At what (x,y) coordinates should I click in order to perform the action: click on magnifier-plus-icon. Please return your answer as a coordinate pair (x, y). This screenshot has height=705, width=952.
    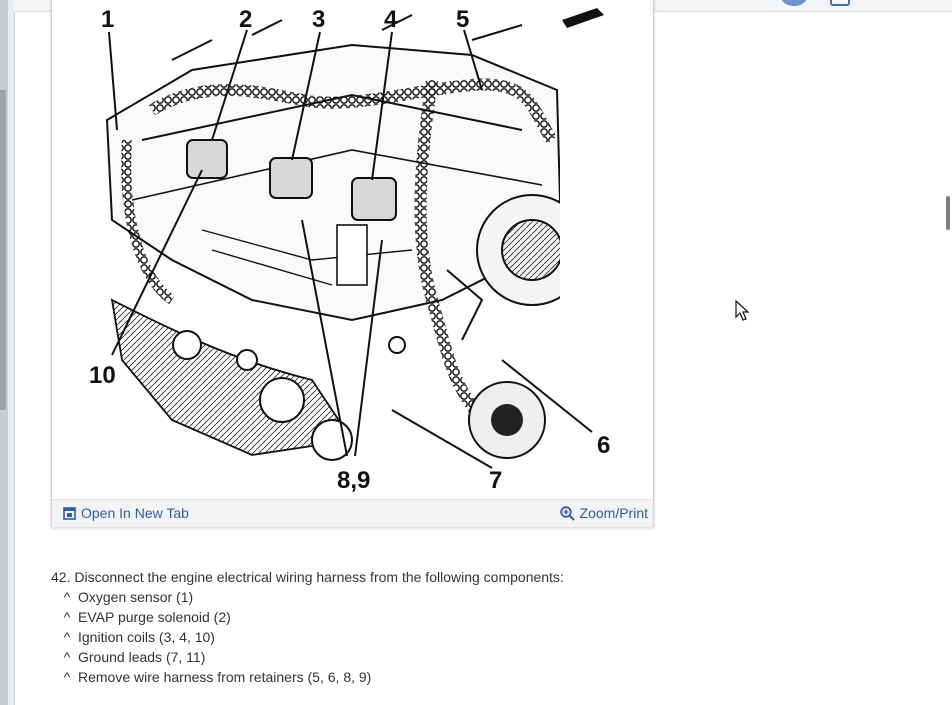
    Looking at the image, I should click on (567, 513).